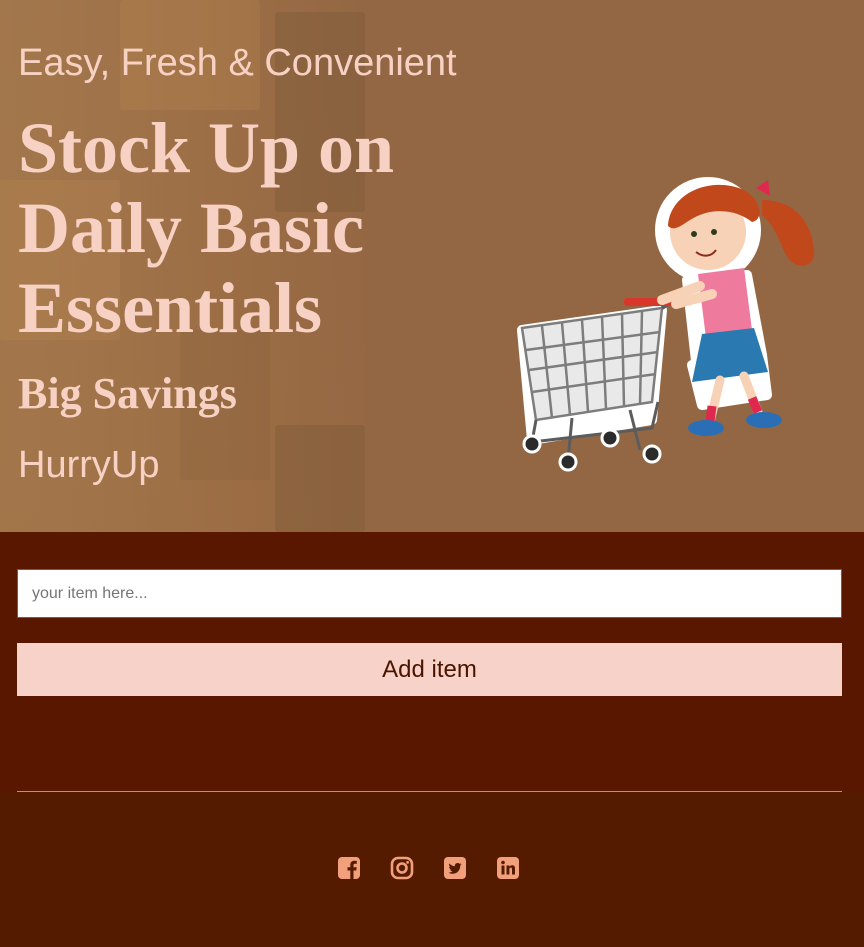 Image resolution: width=864 pixels, height=947 pixels. What do you see at coordinates (429, 669) in the screenshot?
I see `add-item-button: Add item` at bounding box center [429, 669].